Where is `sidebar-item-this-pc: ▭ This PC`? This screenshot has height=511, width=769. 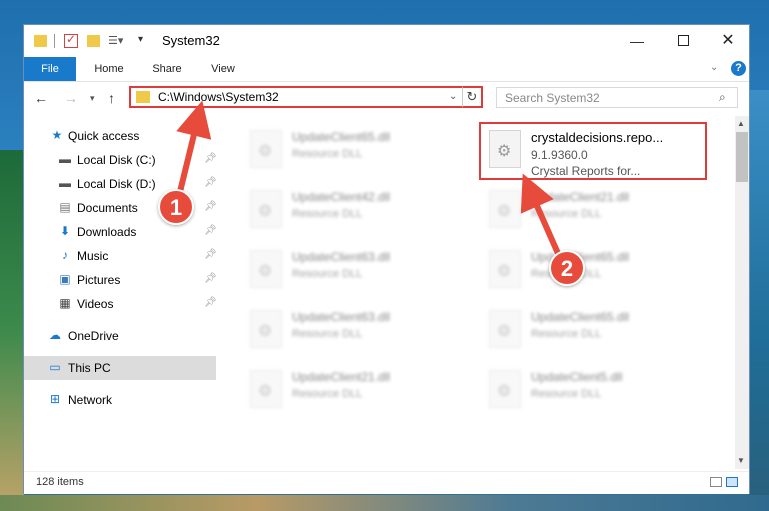
sidebar-item-this-pc: ▭ This PC is located at coordinates (120, 368).